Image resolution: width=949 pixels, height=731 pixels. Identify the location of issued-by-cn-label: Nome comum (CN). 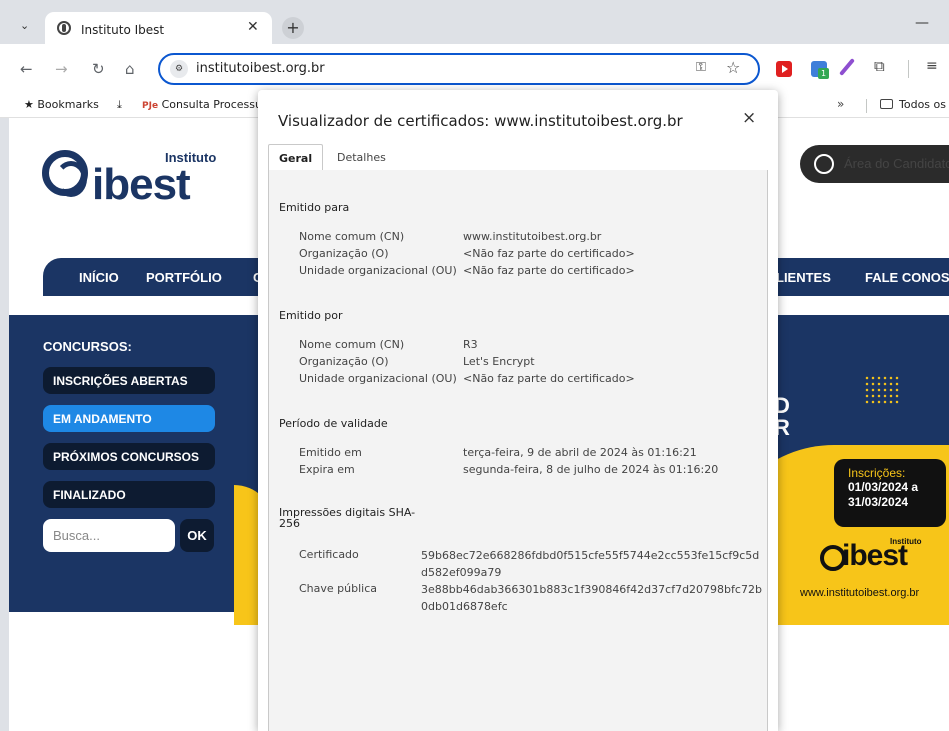
(352, 344).